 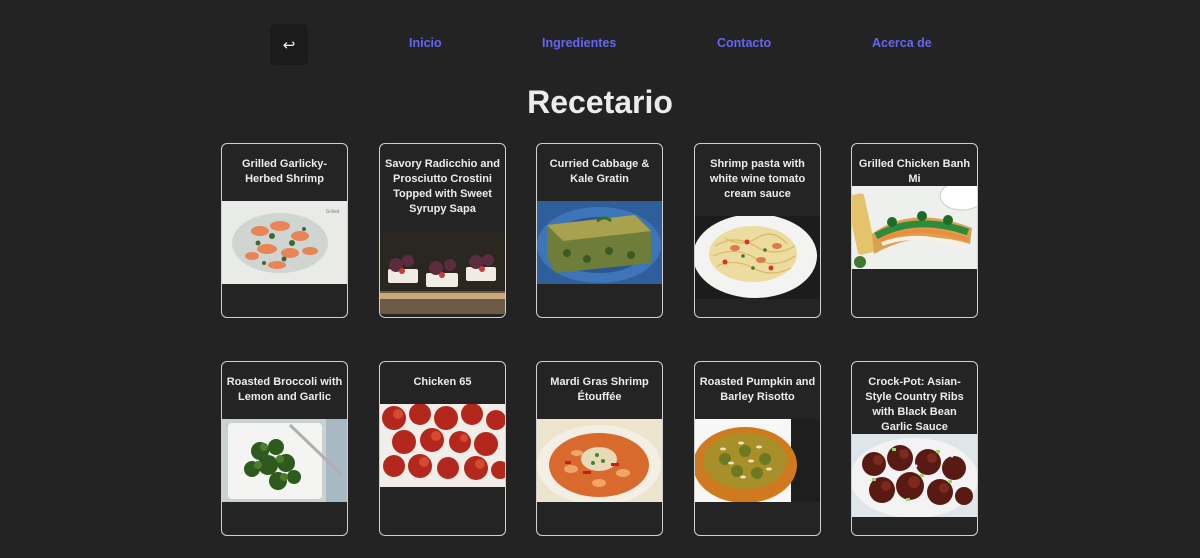 I want to click on recipe-card: Grilled Garlicky-Herbed Shrimp Grilled, so click(x=284, y=230).